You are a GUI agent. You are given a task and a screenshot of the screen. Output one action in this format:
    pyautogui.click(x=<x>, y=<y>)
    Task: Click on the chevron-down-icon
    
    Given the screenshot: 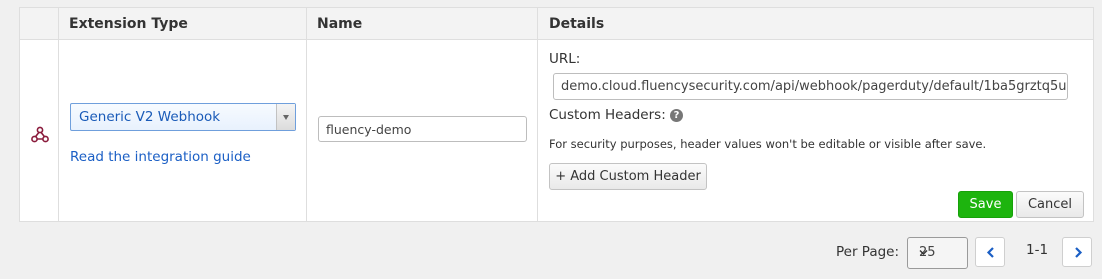 What is the action you would take?
    pyautogui.click(x=940, y=254)
    